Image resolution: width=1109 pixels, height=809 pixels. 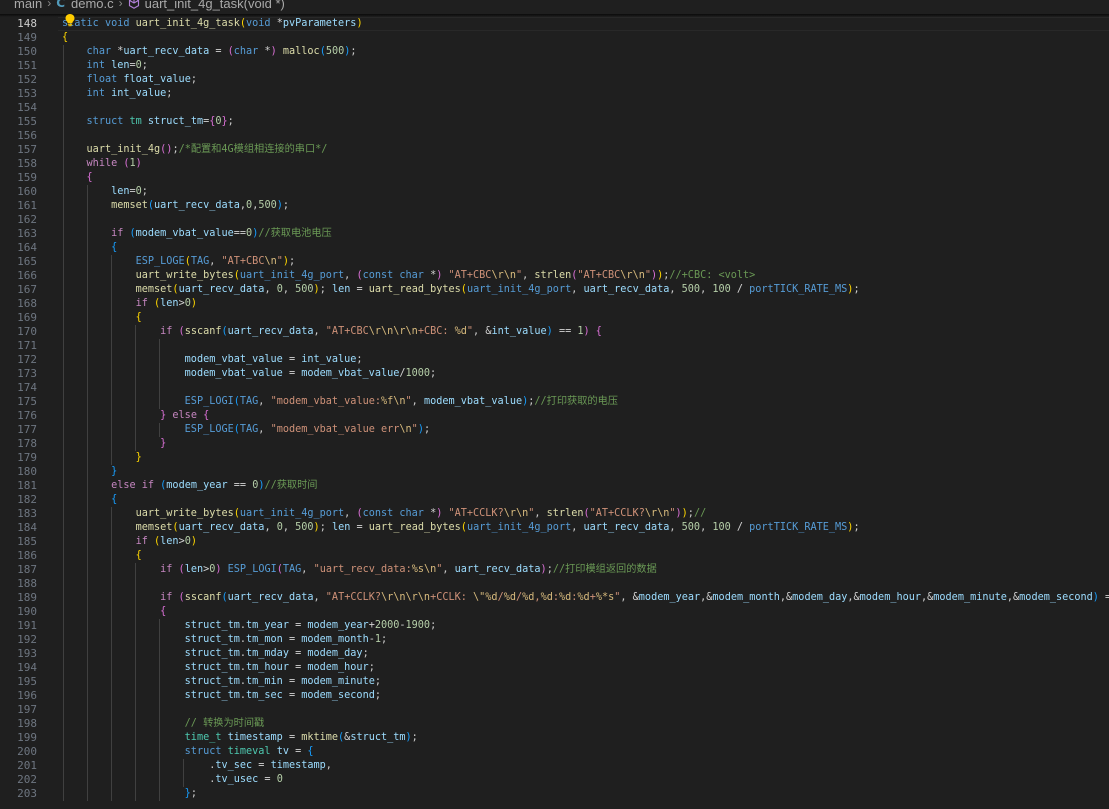 I want to click on code-line: struct timeval tv = {, so click(x=585, y=752).